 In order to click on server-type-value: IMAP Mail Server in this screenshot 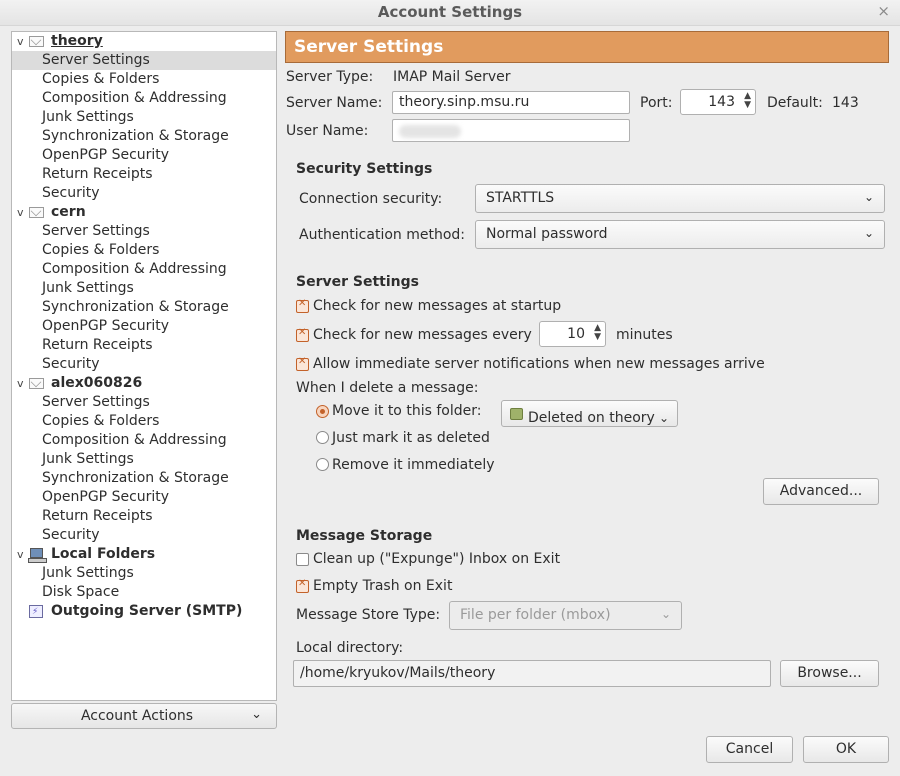, I will do `click(452, 77)`.